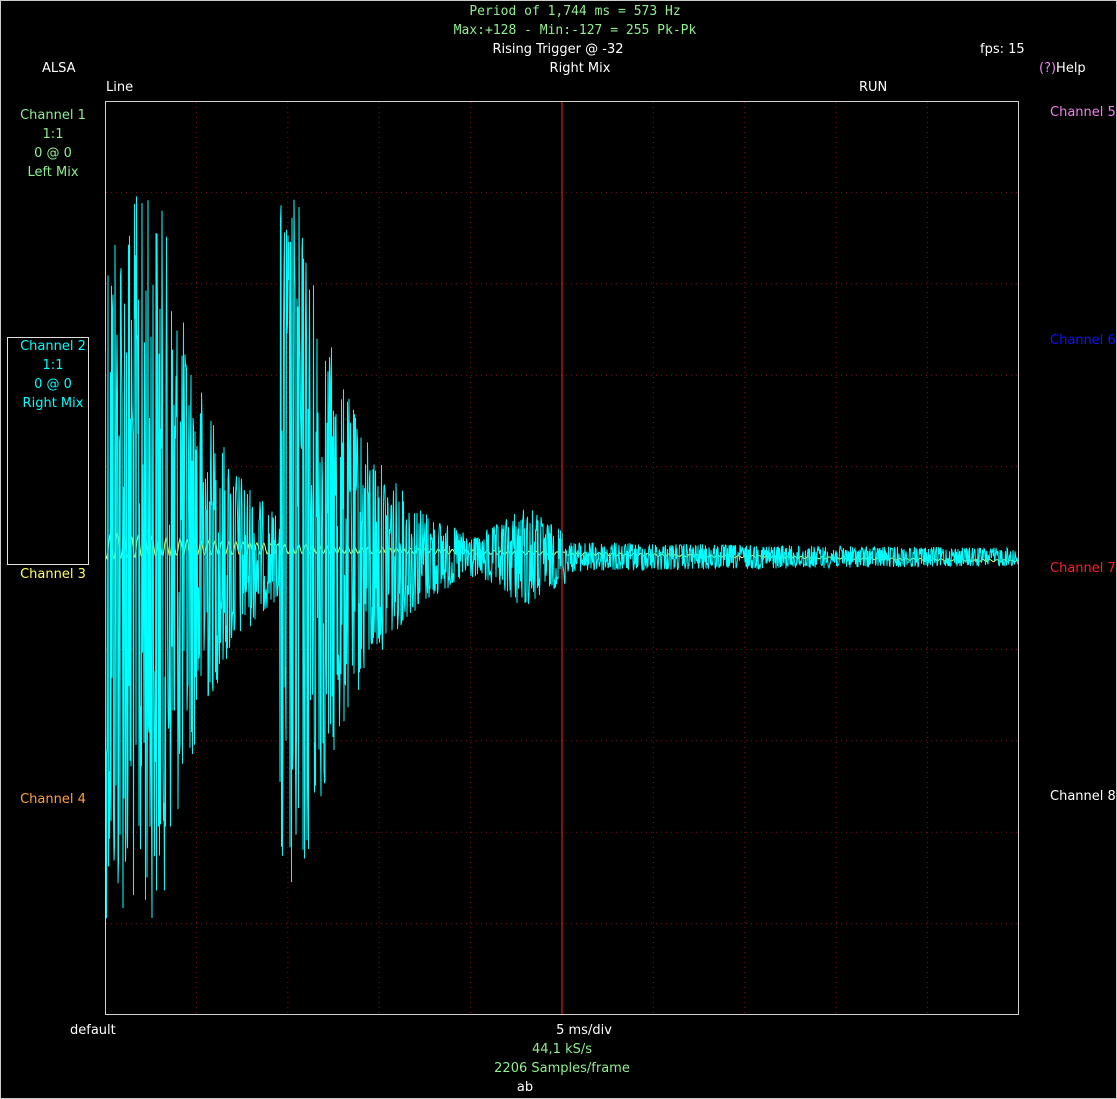 This screenshot has width=1117, height=1099. I want to click on channel-2-scale: 1:1, so click(53, 365).